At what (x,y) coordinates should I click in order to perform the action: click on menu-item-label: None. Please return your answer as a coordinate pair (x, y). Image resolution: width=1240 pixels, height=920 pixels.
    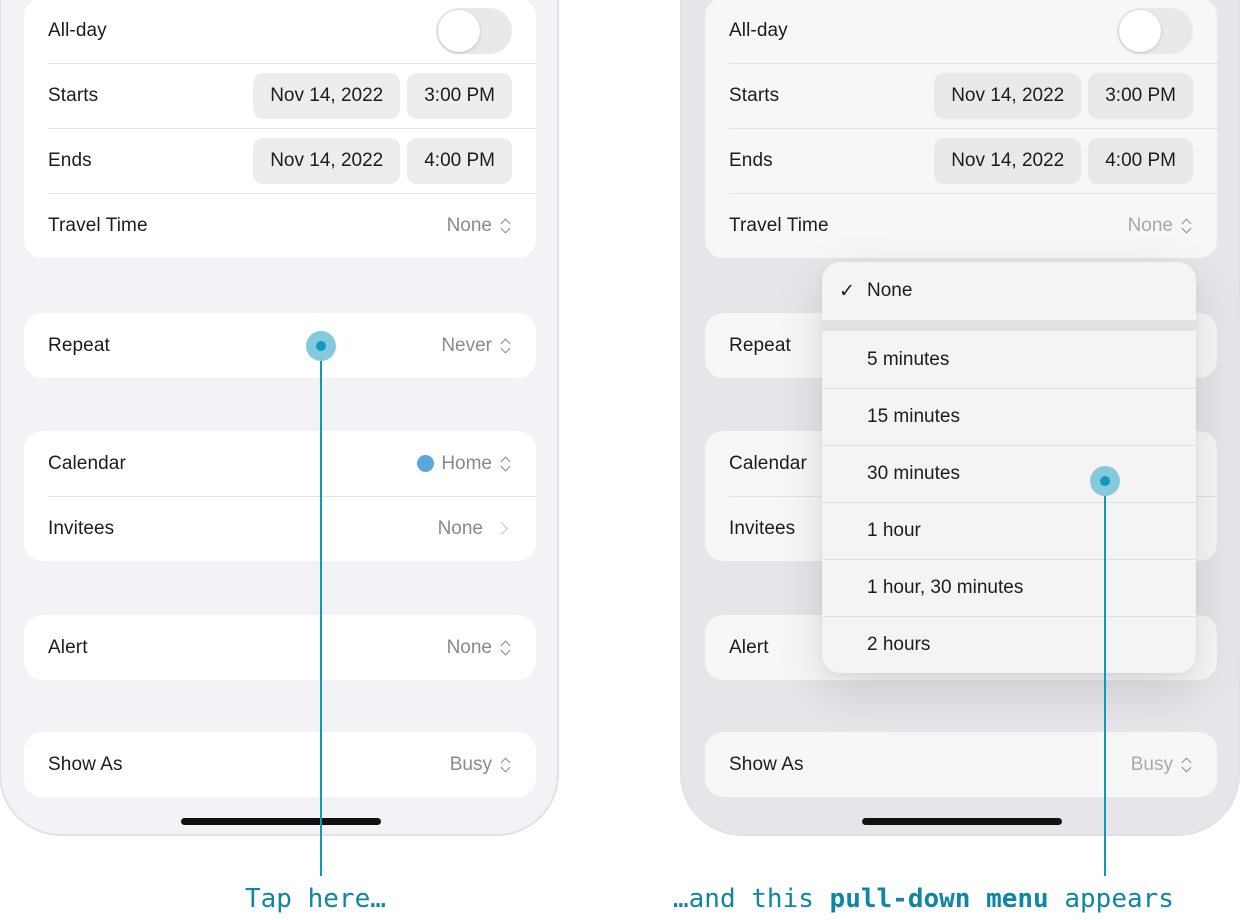
    Looking at the image, I should click on (890, 290).